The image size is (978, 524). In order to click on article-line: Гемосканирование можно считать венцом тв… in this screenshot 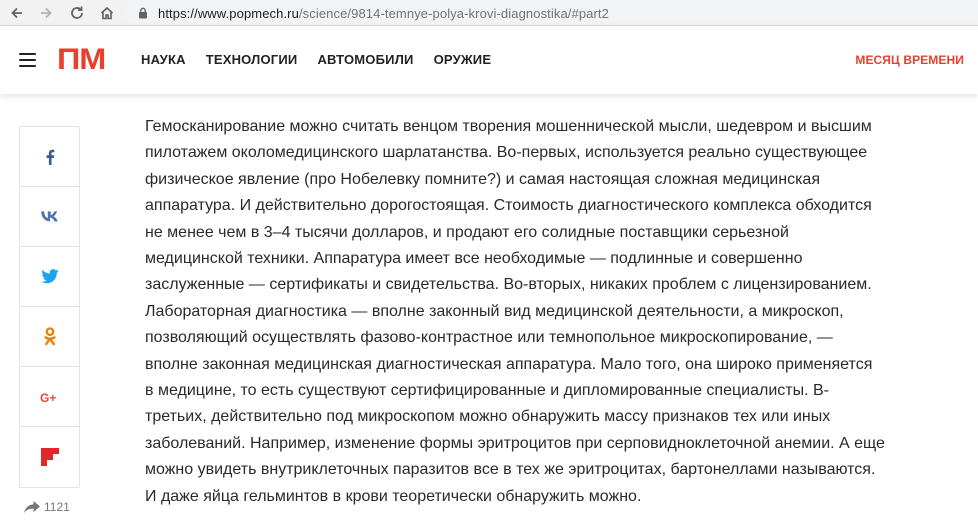, I will do `click(508, 126)`.